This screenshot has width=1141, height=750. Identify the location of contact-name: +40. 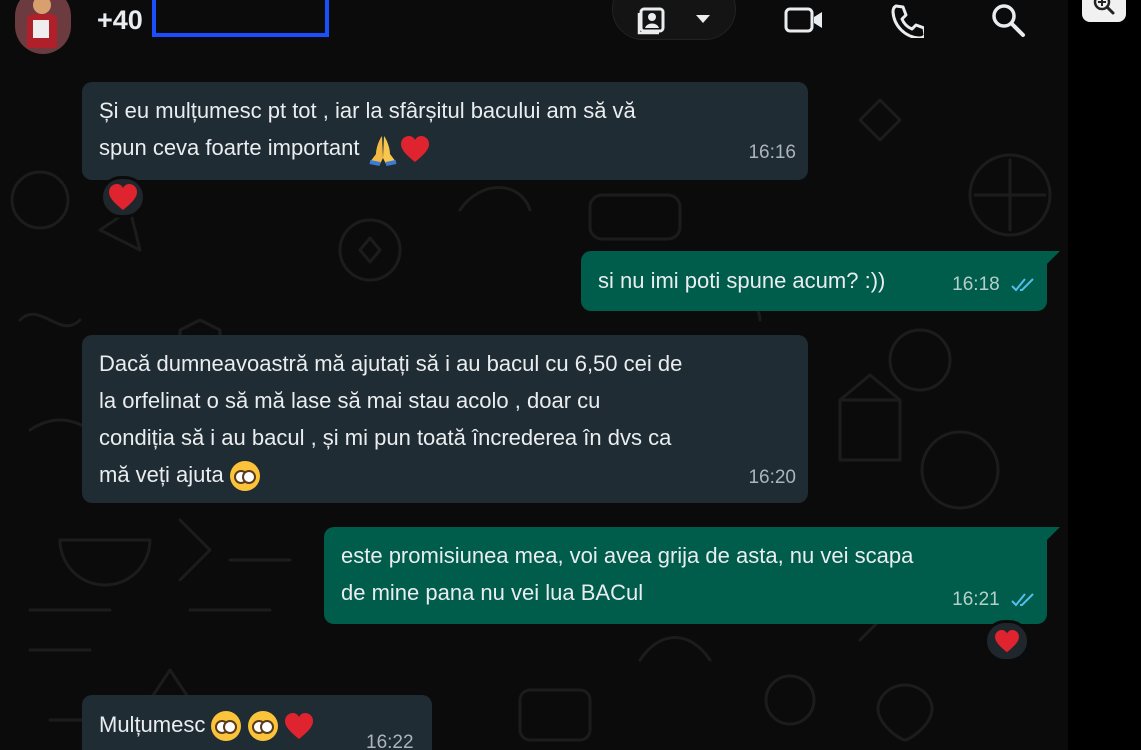
(120, 20).